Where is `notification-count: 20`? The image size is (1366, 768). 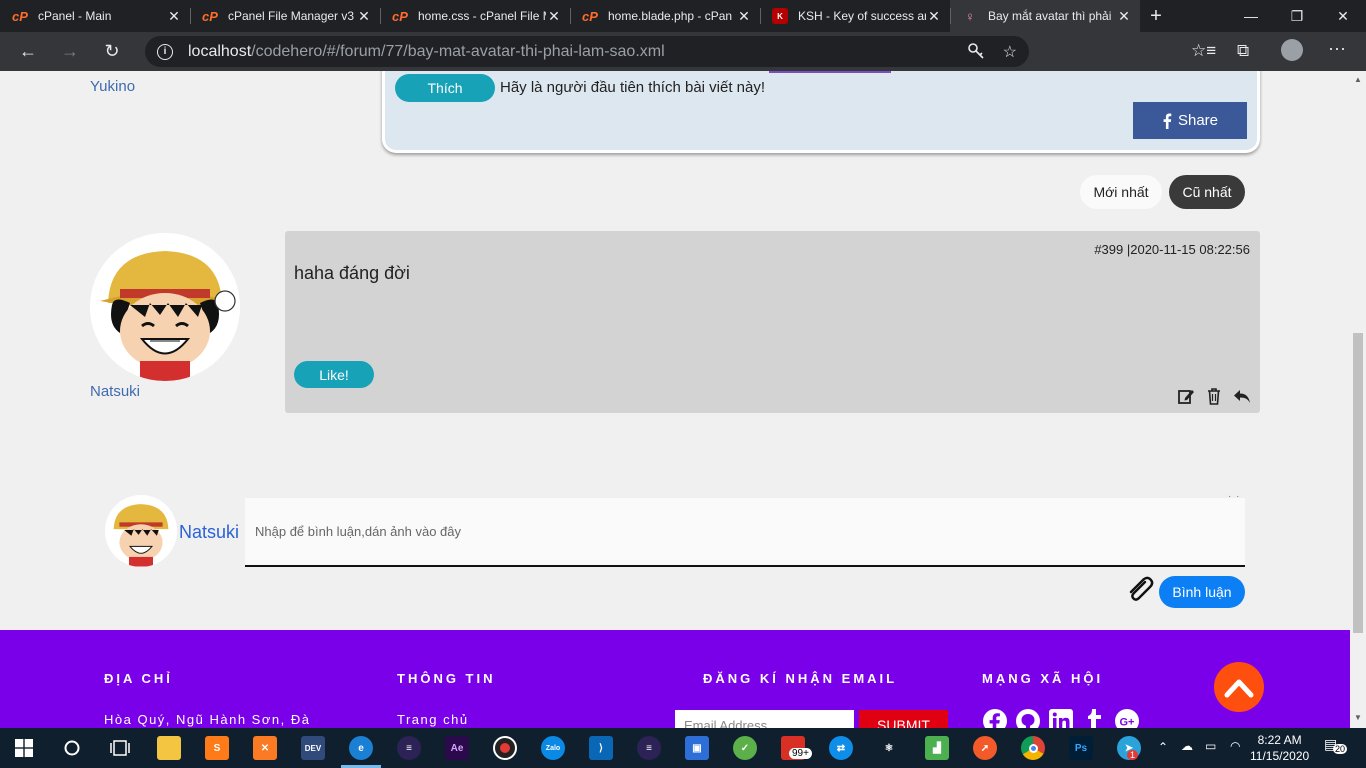 notification-count: 20 is located at coordinates (1340, 749).